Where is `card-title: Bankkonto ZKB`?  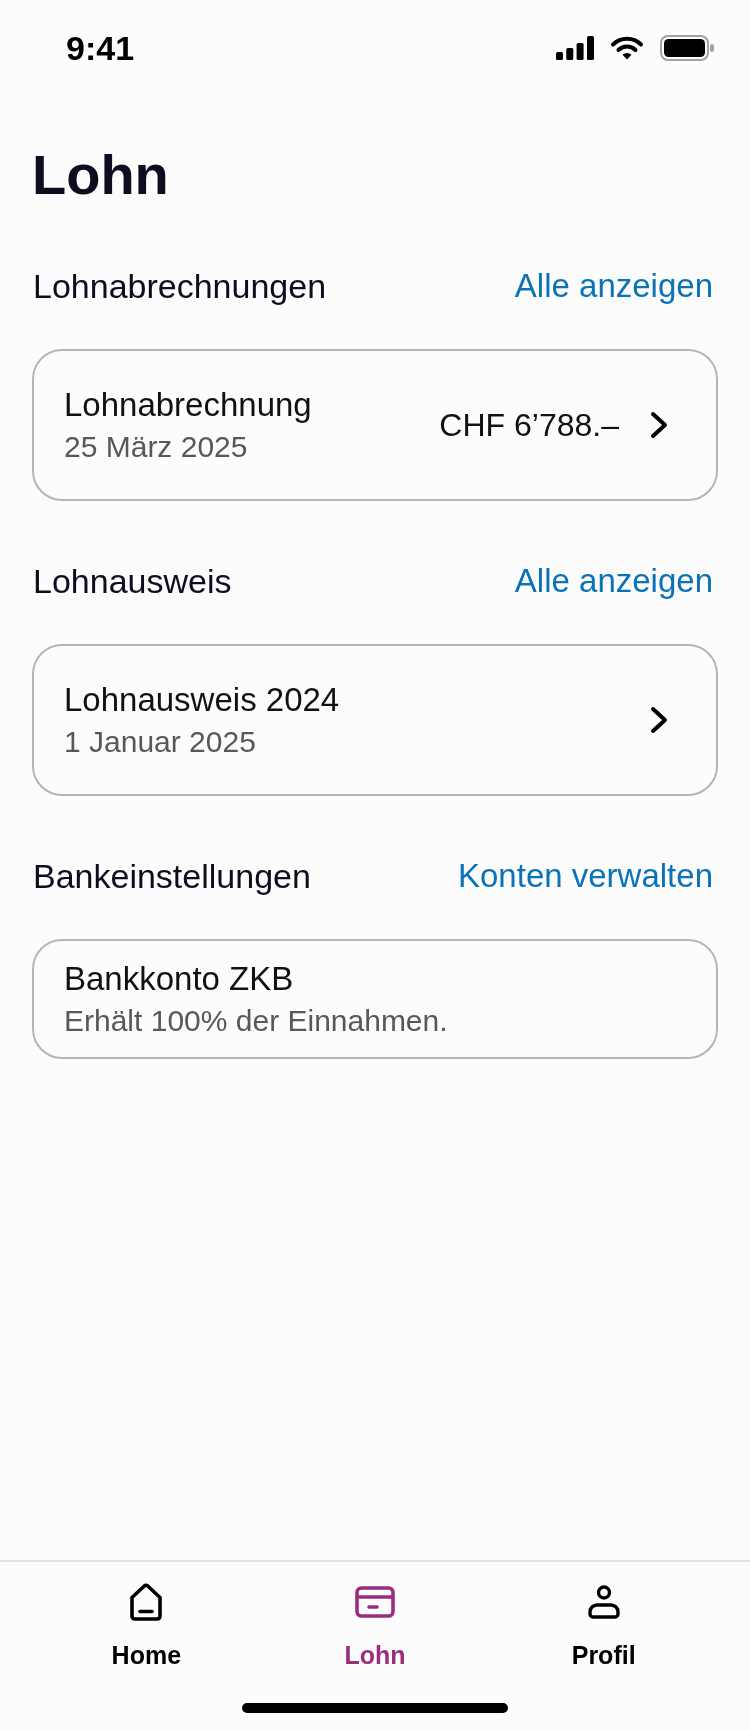
card-title: Bankkonto ZKB is located at coordinates (179, 979).